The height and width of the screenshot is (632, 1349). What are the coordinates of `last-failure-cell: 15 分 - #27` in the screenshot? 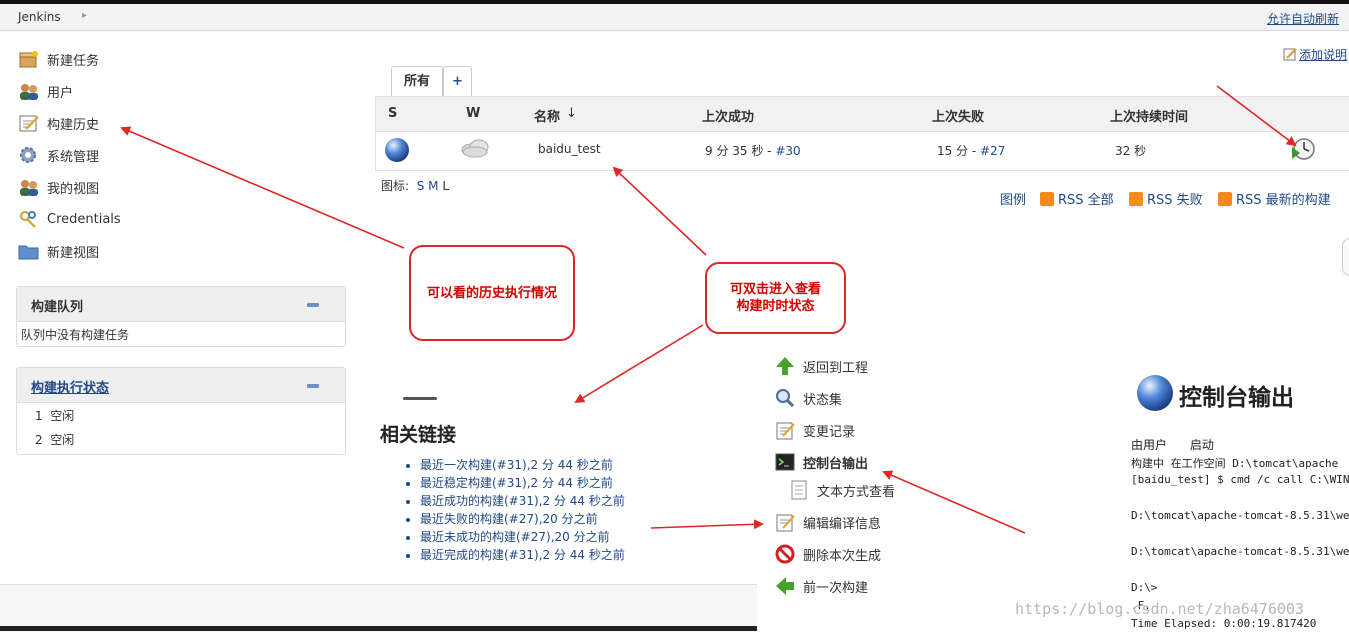 It's located at (971, 150).